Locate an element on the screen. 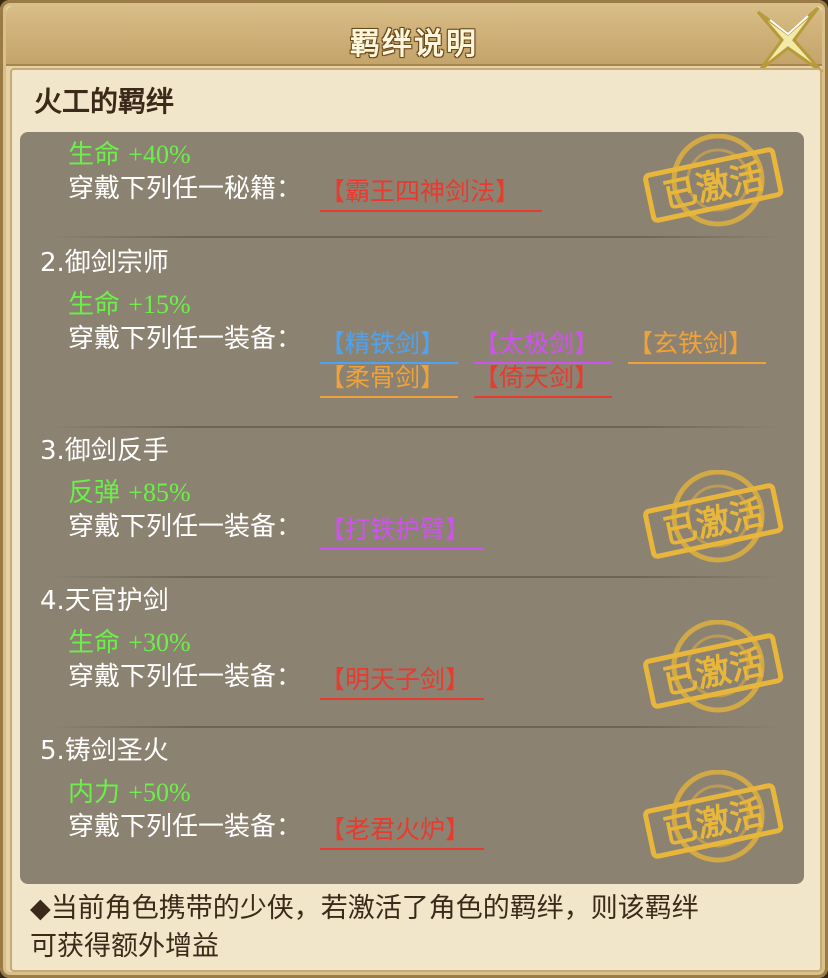 This screenshot has width=828, height=978. bond-name: 3.御剑反手 is located at coordinates (104, 451).